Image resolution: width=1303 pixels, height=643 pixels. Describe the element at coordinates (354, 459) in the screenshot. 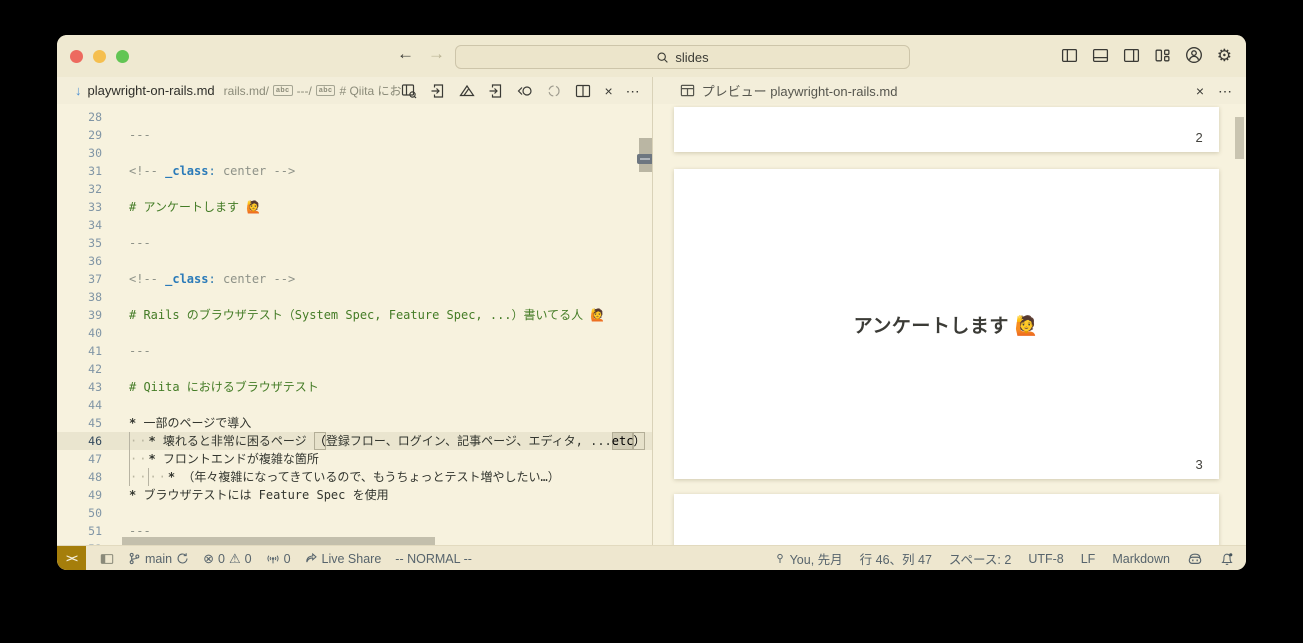

I see `code-line: 47 ·· * フロントエンドが複雑な箇所` at that location.